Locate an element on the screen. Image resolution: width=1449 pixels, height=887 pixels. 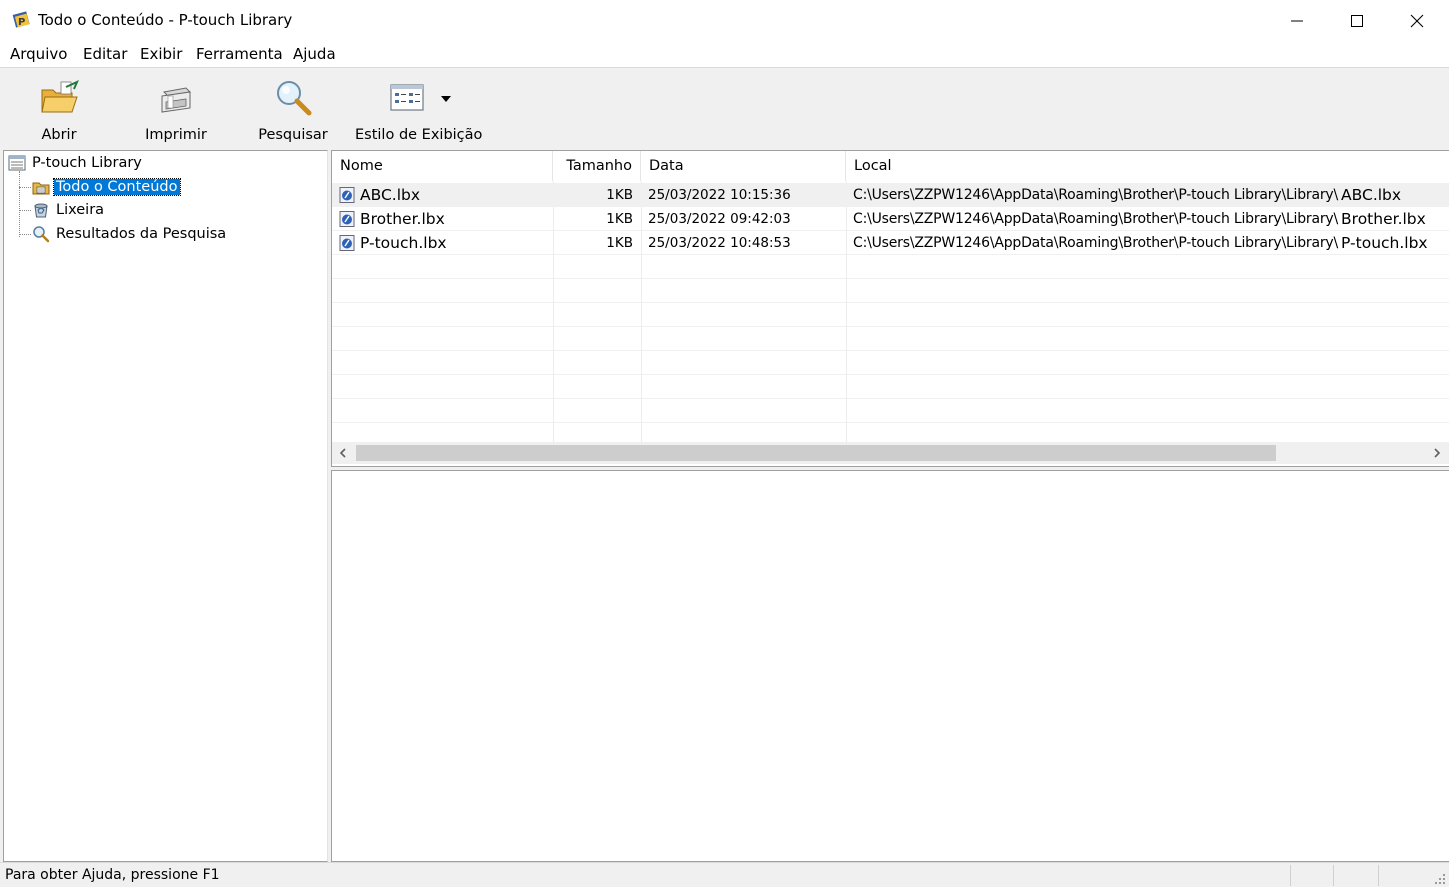
menu-ferramenta: Ferramenta is located at coordinates (239, 54).